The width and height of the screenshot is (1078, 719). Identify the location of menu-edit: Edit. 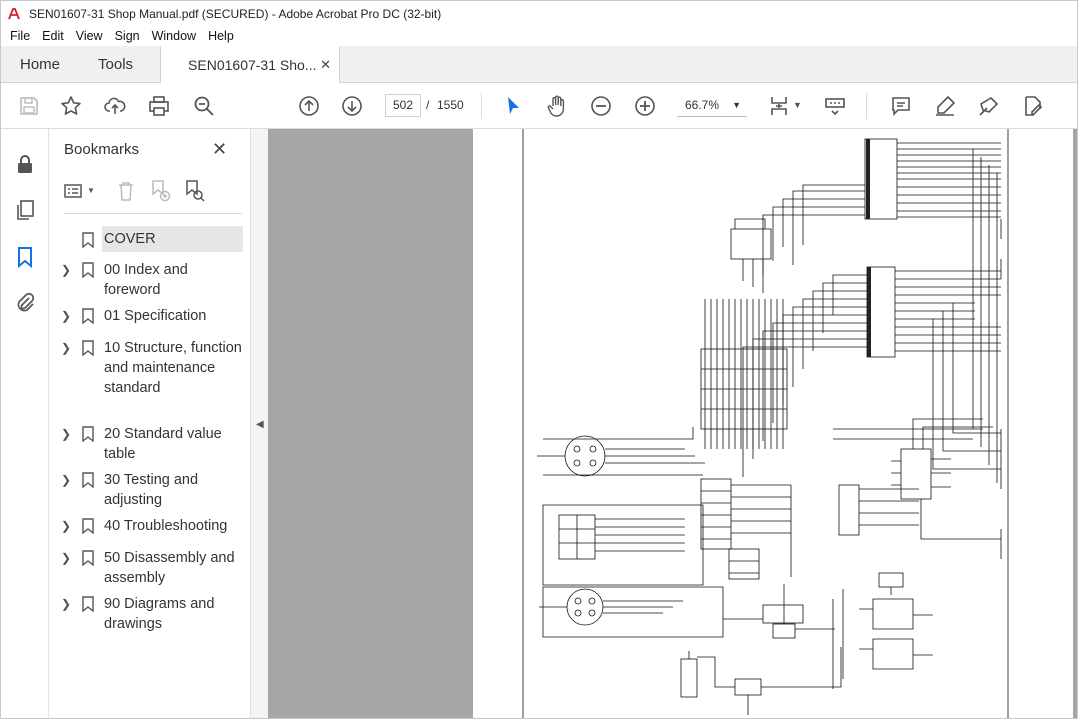
(53, 36).